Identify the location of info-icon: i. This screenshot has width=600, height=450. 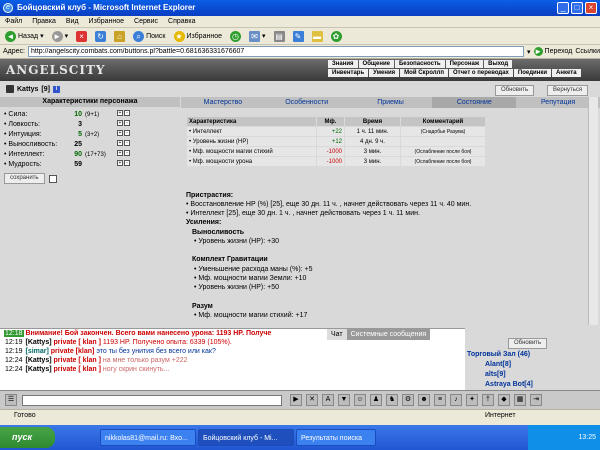
(56, 89).